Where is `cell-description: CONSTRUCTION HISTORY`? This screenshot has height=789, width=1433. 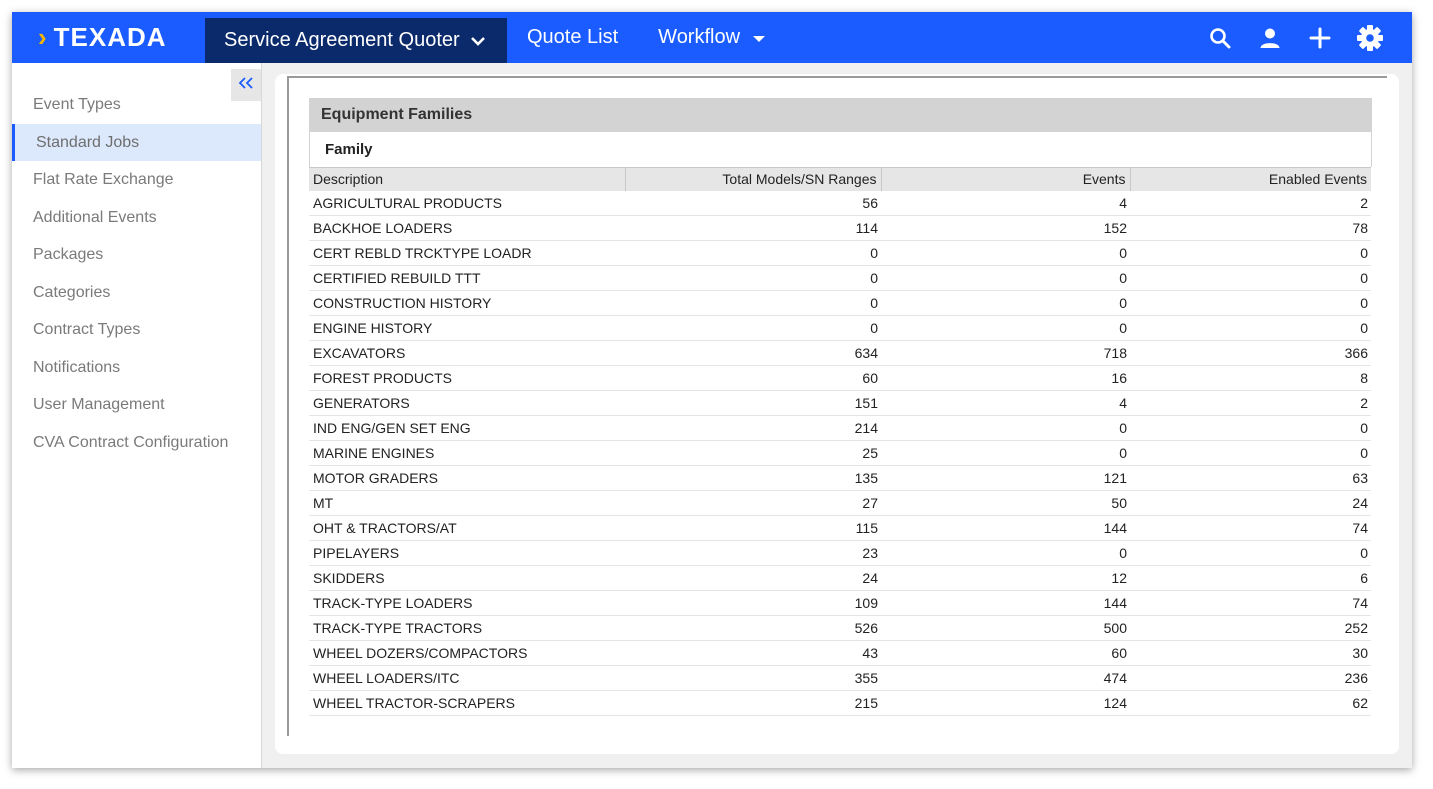
cell-description: CONSTRUCTION HISTORY is located at coordinates (467, 303).